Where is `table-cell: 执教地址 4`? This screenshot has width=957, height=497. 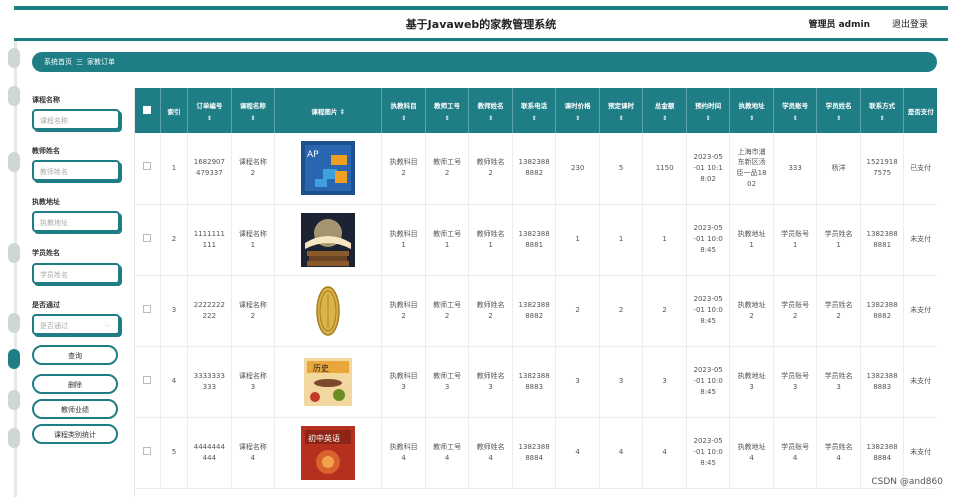 table-cell: 执教地址 4 is located at coordinates (751, 453).